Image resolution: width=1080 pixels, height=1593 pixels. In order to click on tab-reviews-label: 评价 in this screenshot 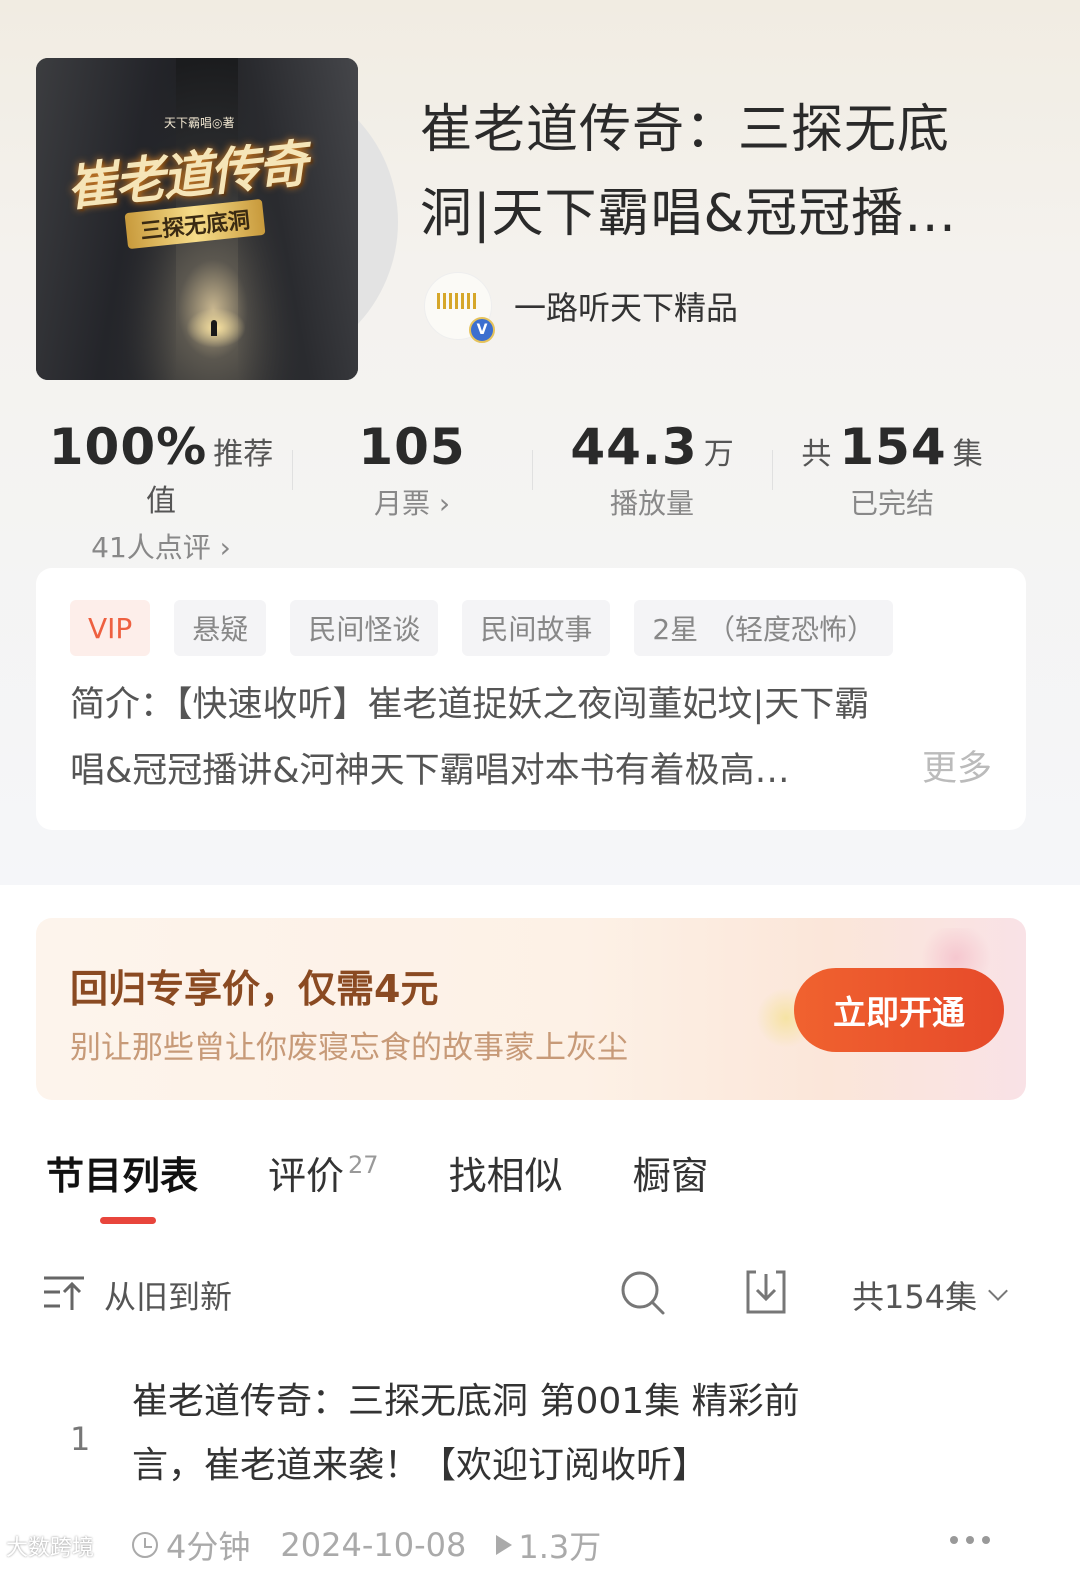, I will do `click(306, 1176)`.